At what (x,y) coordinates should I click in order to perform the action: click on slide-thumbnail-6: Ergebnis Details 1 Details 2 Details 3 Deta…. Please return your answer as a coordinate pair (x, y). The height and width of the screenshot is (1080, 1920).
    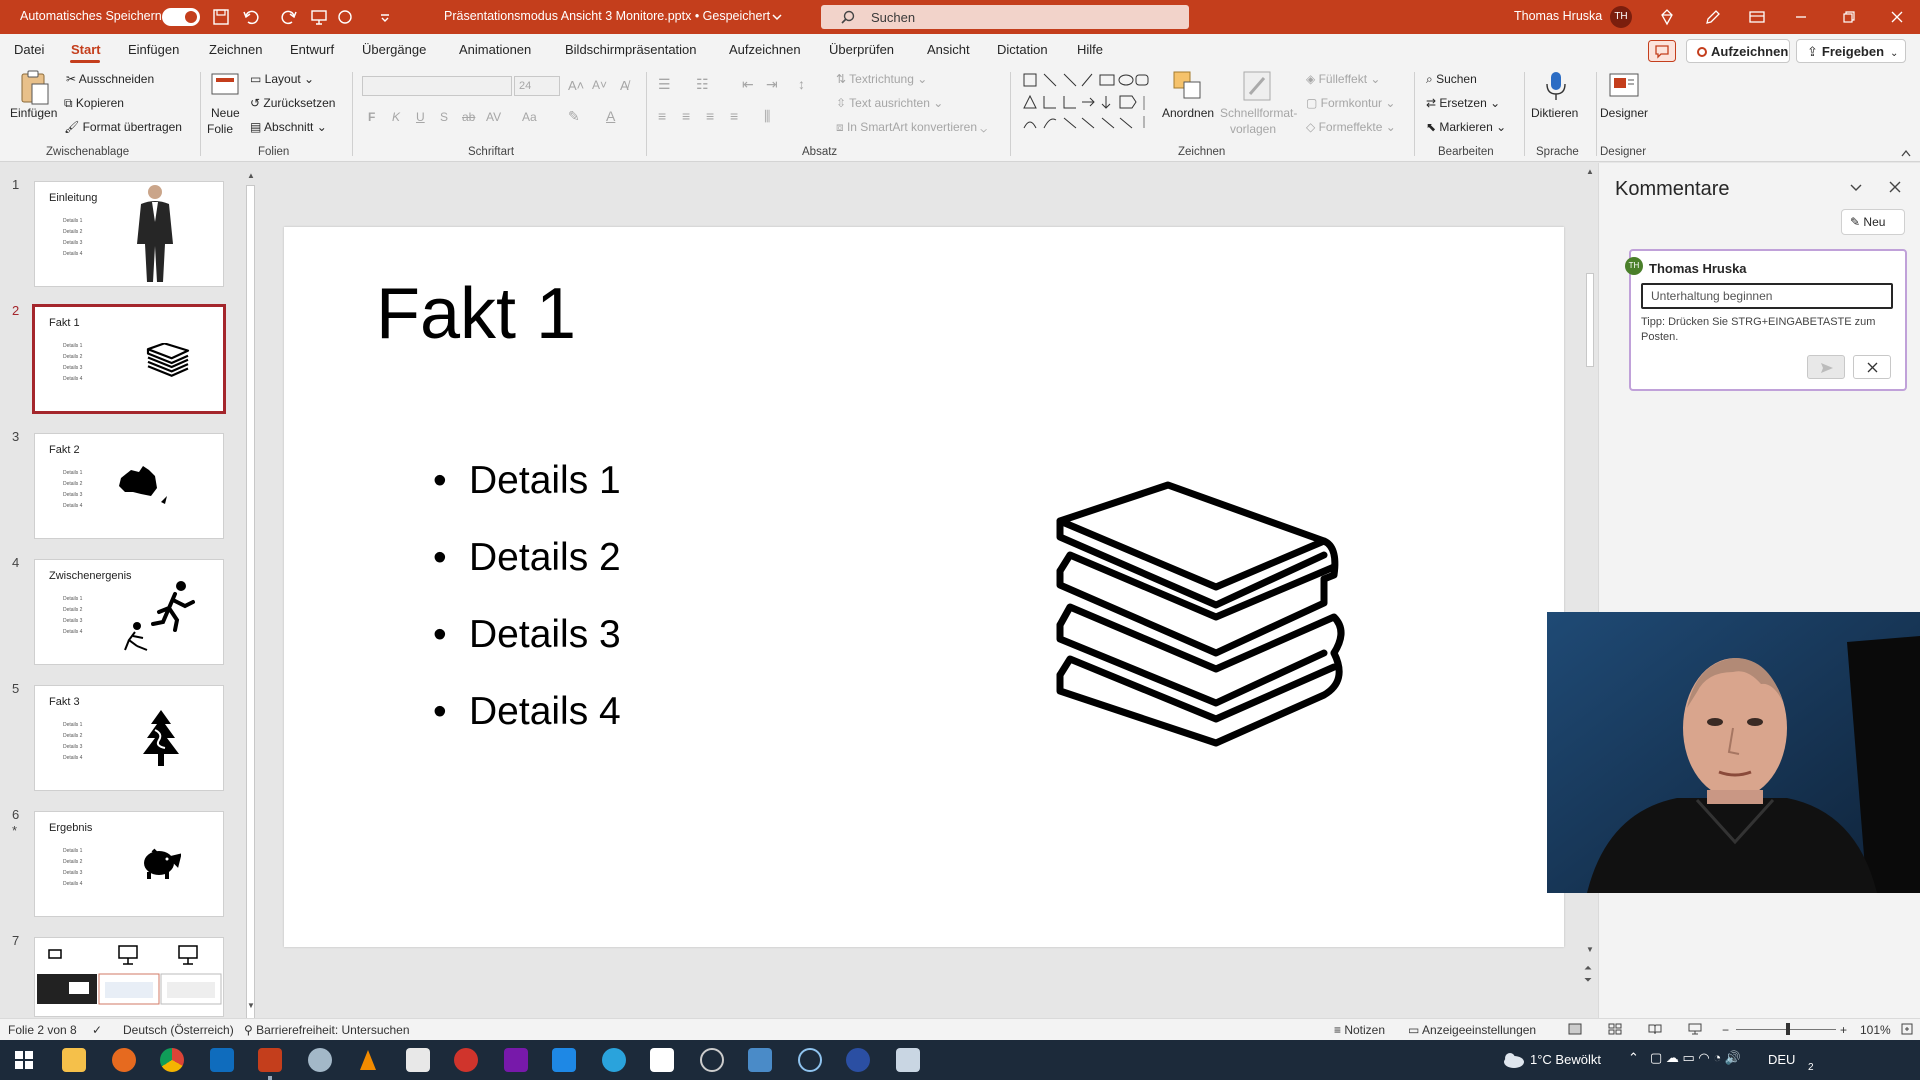
    Looking at the image, I should click on (129, 864).